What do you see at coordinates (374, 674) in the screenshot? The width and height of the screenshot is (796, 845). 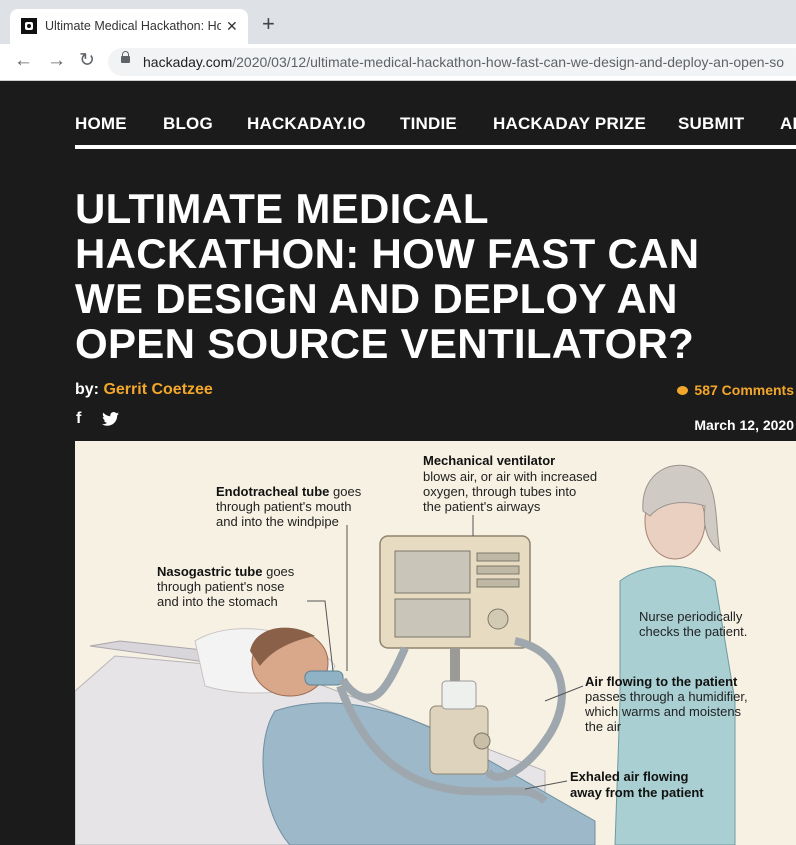 I see `inspiratory-tube` at bounding box center [374, 674].